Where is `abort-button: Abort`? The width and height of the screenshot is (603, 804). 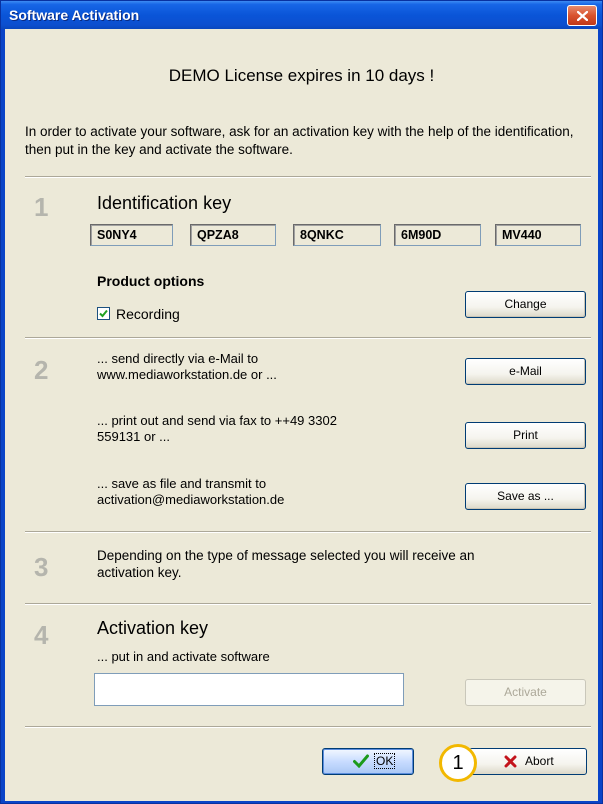 abort-button: Abort is located at coordinates (528, 761).